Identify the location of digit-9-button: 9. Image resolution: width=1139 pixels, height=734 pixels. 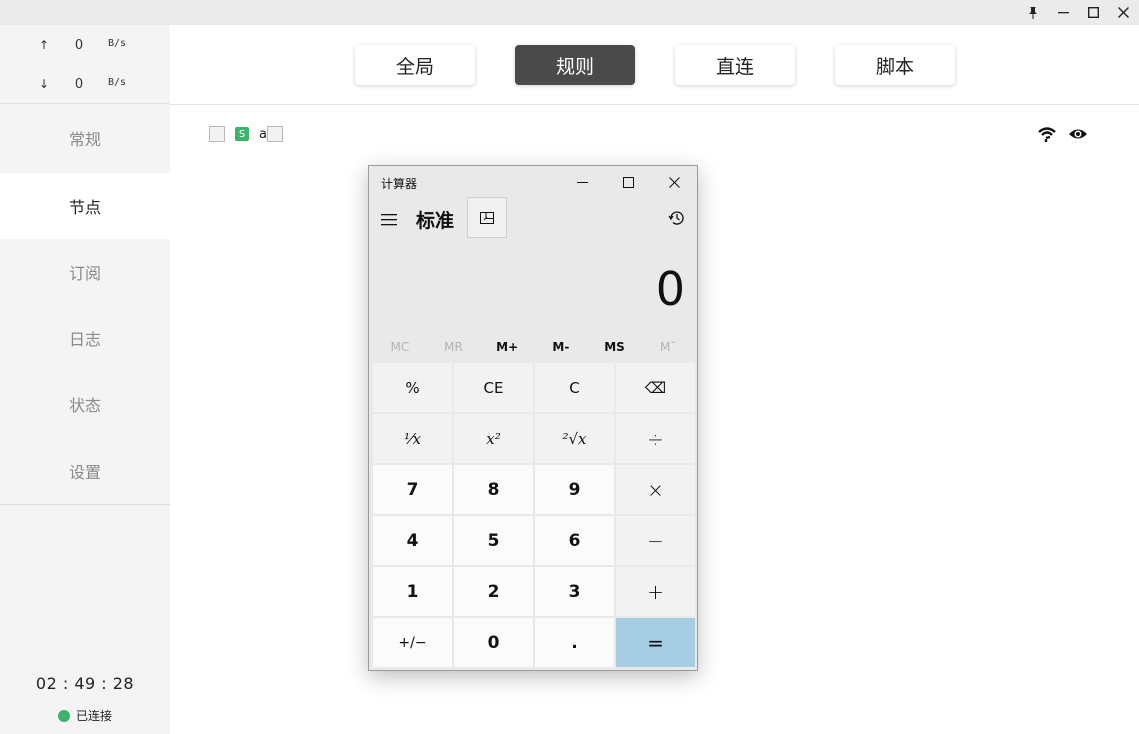
(574, 489).